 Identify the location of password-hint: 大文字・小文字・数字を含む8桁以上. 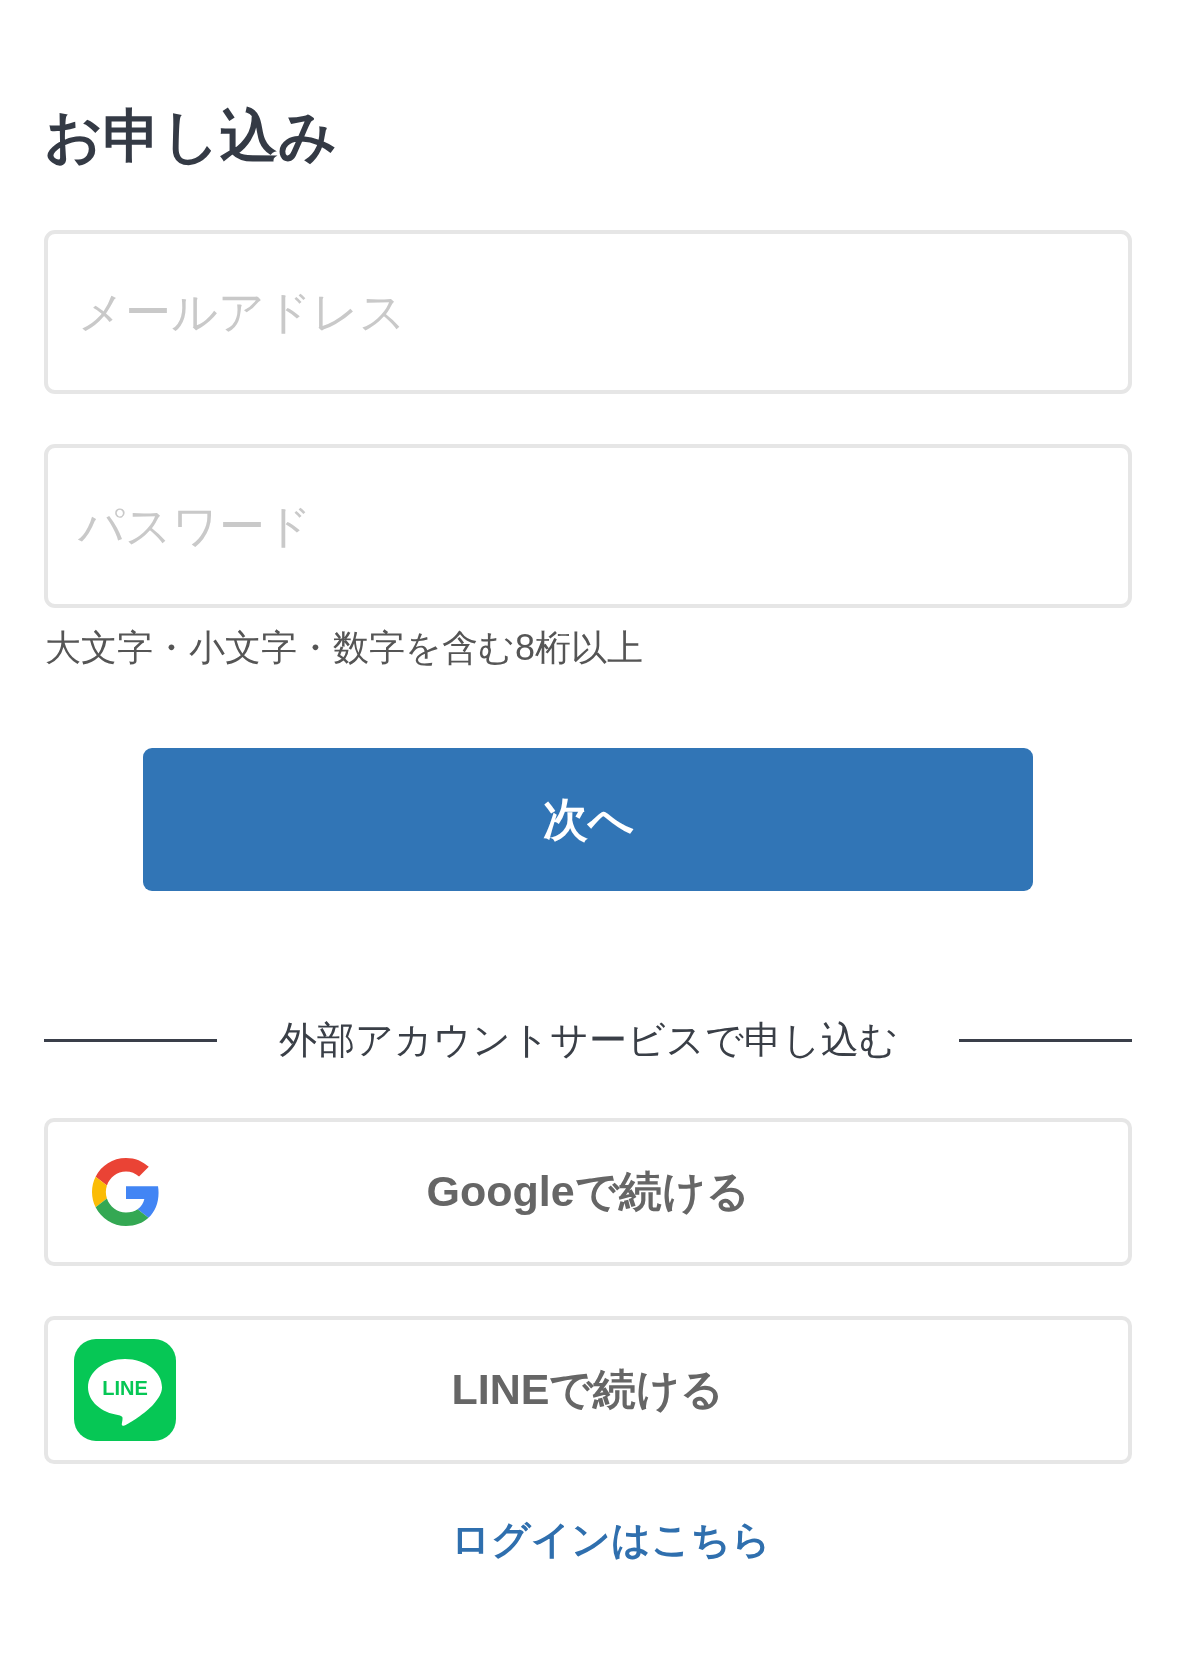
(345, 648).